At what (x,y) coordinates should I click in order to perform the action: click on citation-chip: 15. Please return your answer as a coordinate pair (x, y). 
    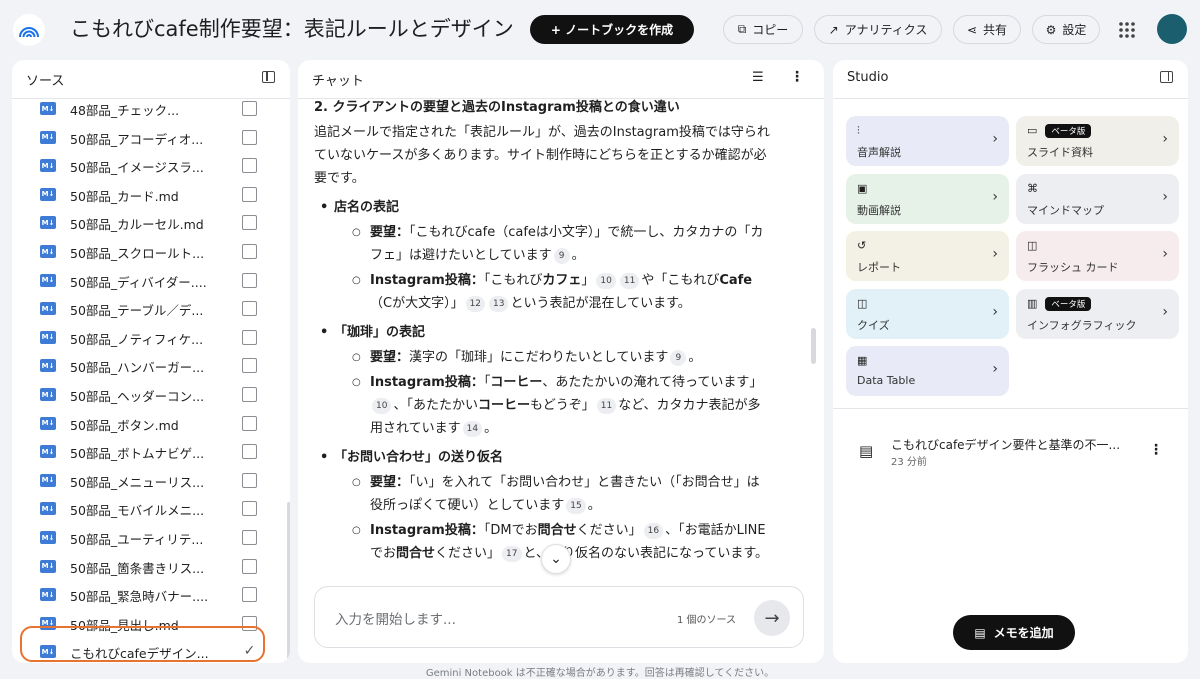
    Looking at the image, I should click on (576, 505).